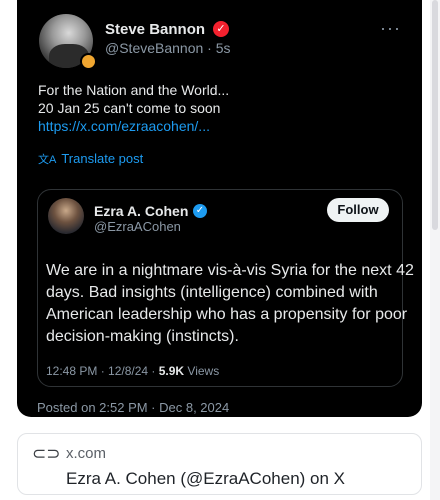  I want to click on posted-on-timestamp: Posted on 2:52 PM · Dec 8, 2024, so click(133, 407).